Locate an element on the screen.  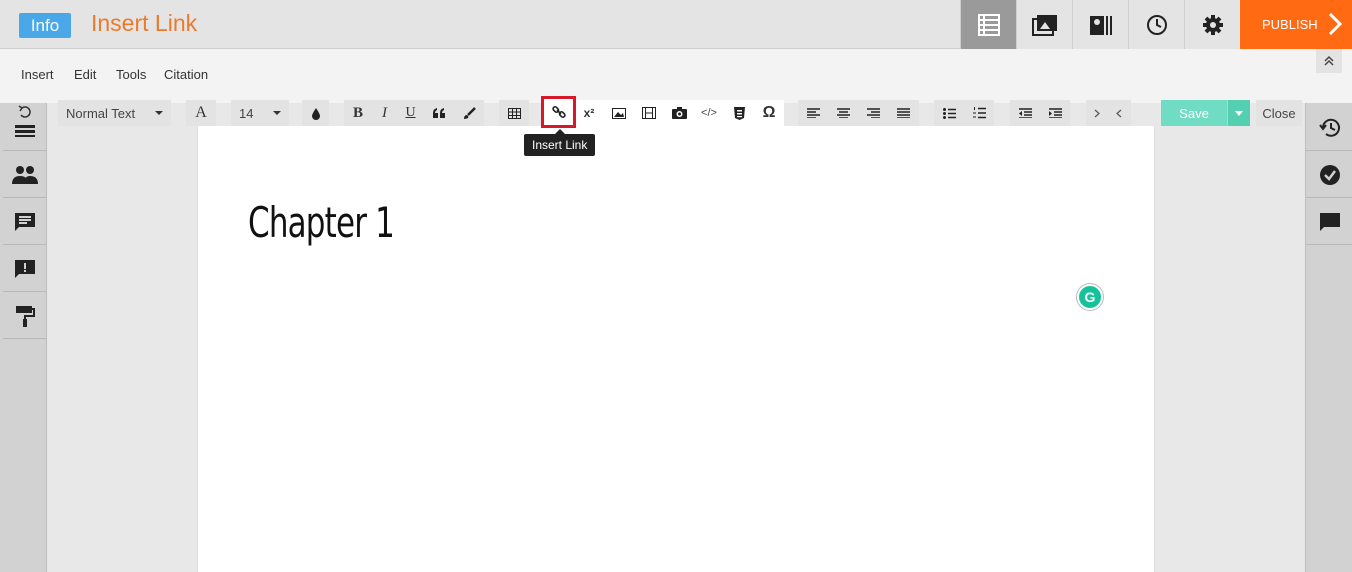
align-justify-icon is located at coordinates (903, 113).